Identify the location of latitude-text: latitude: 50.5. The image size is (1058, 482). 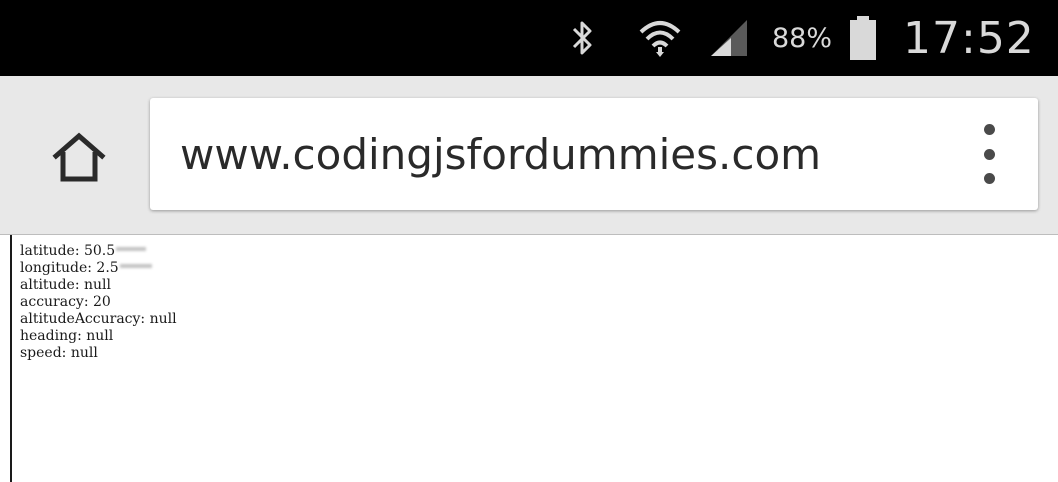
(68, 251).